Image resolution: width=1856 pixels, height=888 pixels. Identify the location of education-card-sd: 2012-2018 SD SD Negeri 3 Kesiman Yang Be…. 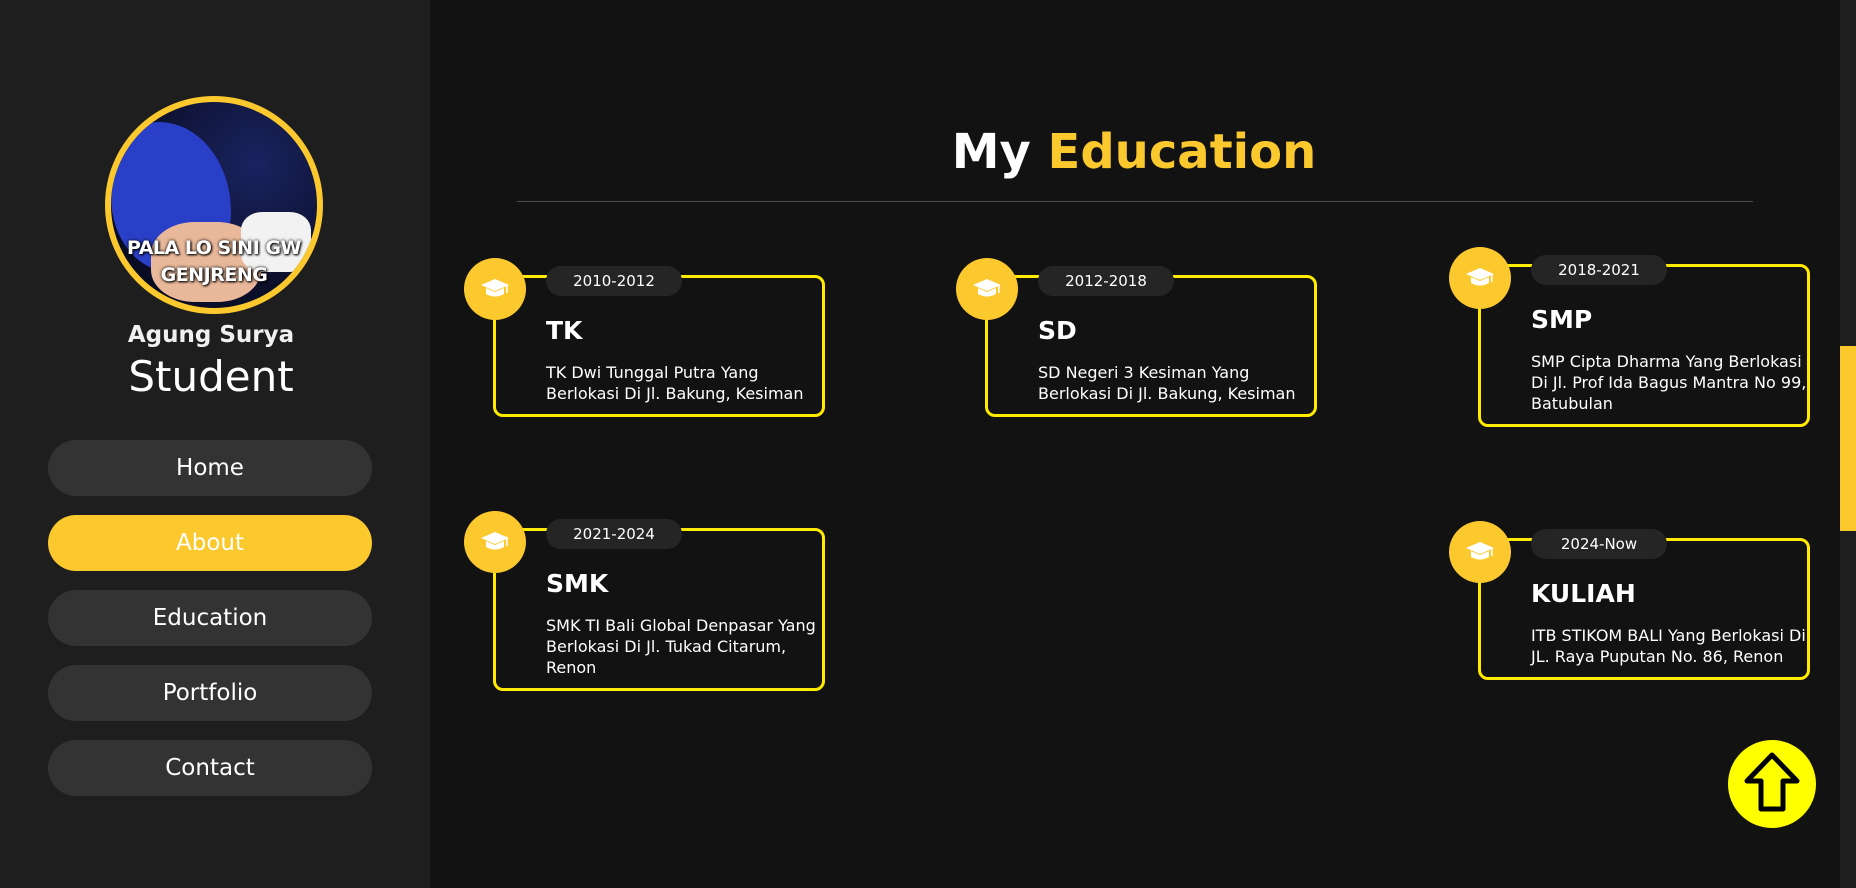
(1136, 337).